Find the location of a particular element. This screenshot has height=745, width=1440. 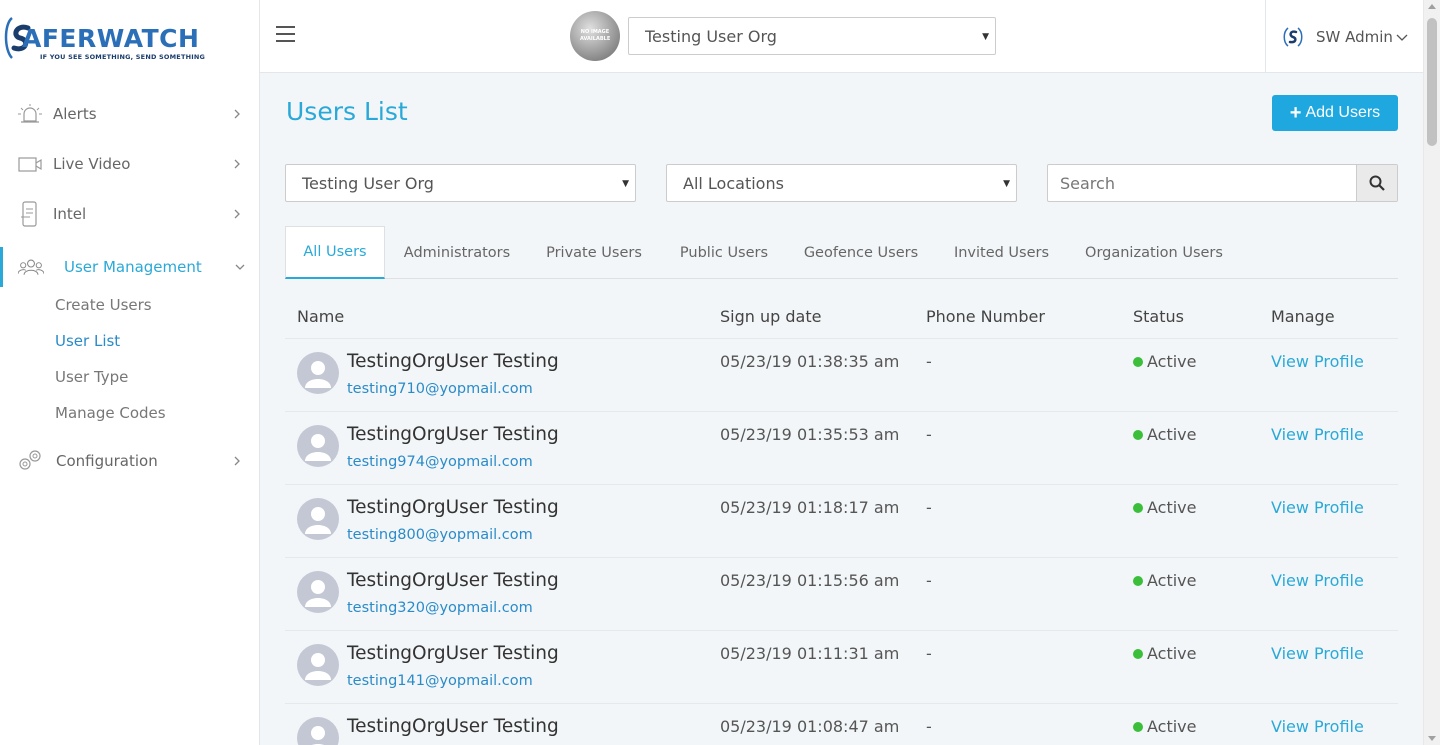

sidebar-item-label: Live Video is located at coordinates (92, 164).